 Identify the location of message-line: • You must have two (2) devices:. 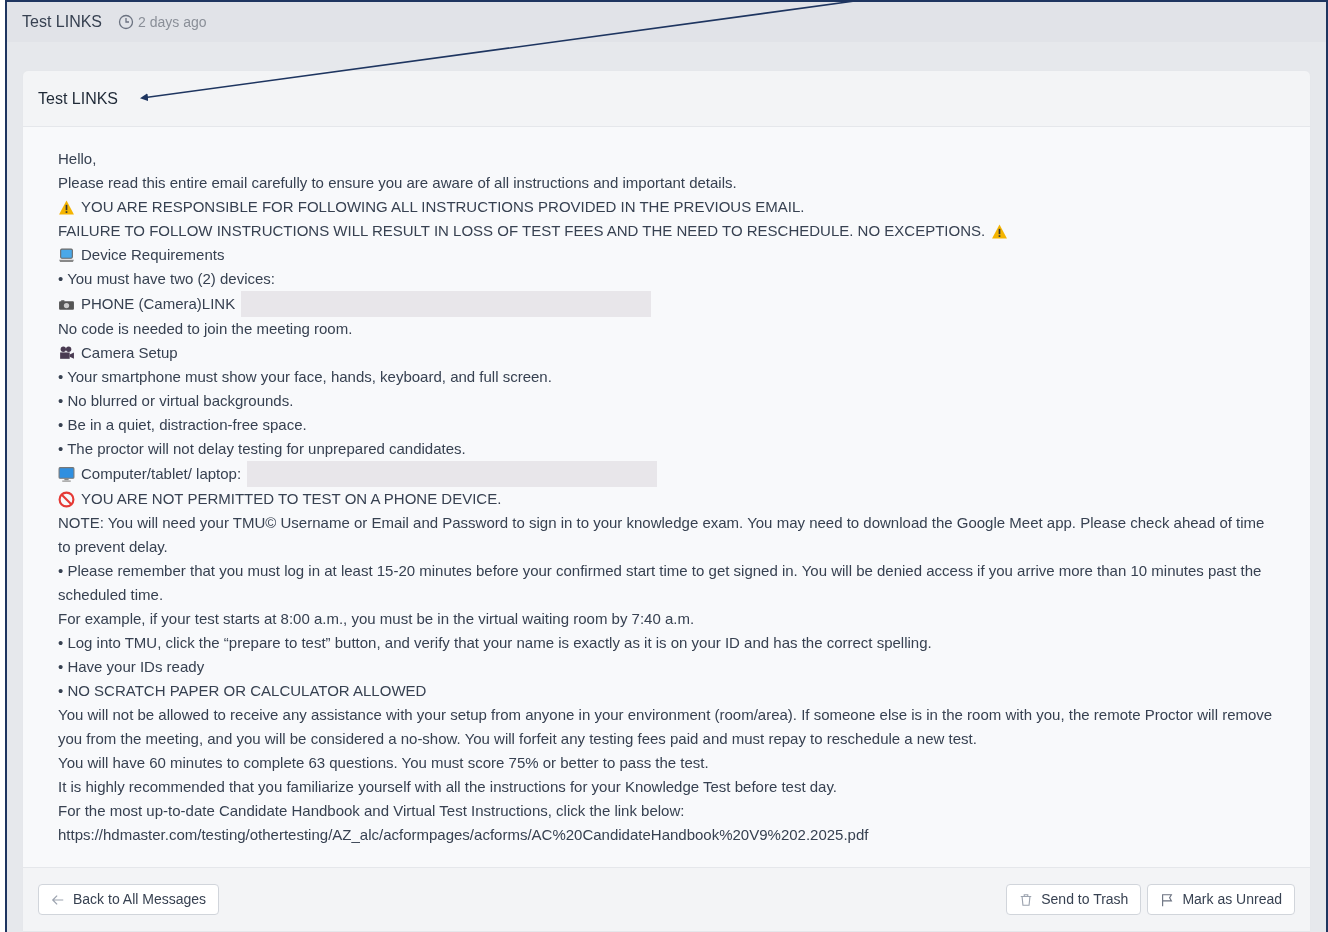
(167, 279).